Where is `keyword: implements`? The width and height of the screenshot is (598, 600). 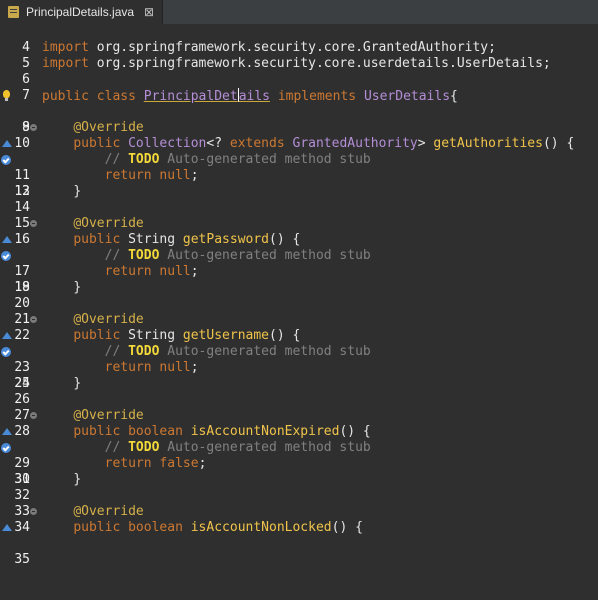 keyword: implements is located at coordinates (317, 96).